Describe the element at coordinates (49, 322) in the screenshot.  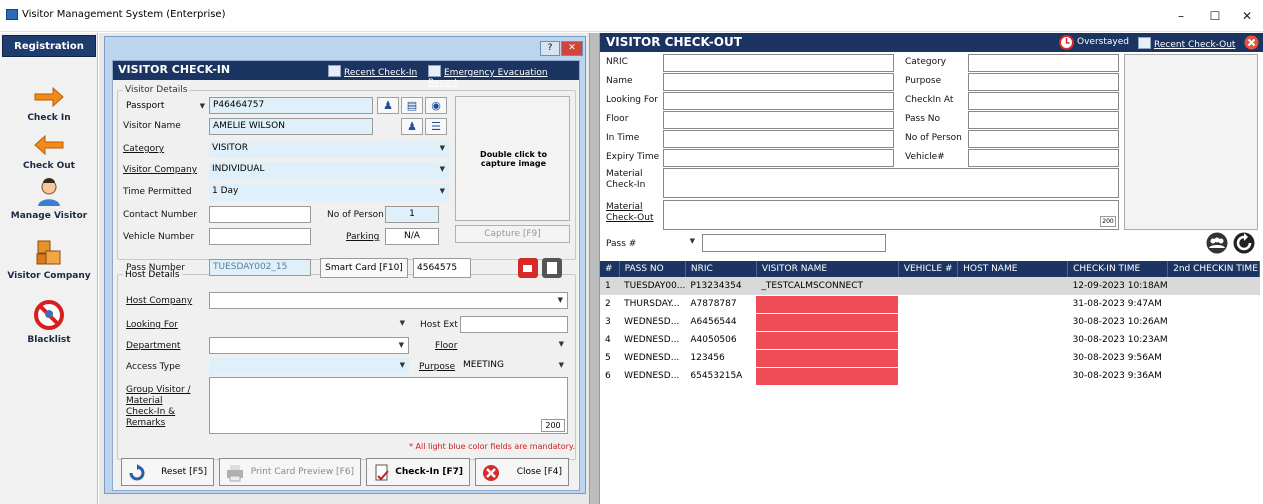
I see `sidebar-item-blacklist: Blacklist` at that location.